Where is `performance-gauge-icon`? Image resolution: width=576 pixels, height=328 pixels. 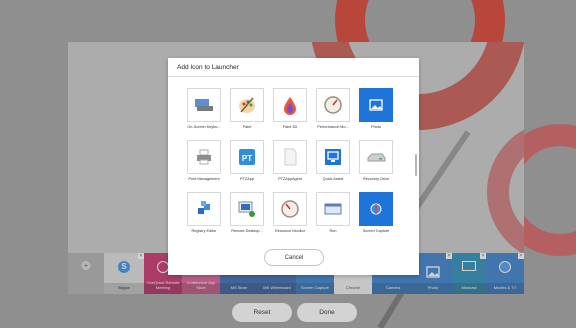 performance-gauge-icon is located at coordinates (333, 105).